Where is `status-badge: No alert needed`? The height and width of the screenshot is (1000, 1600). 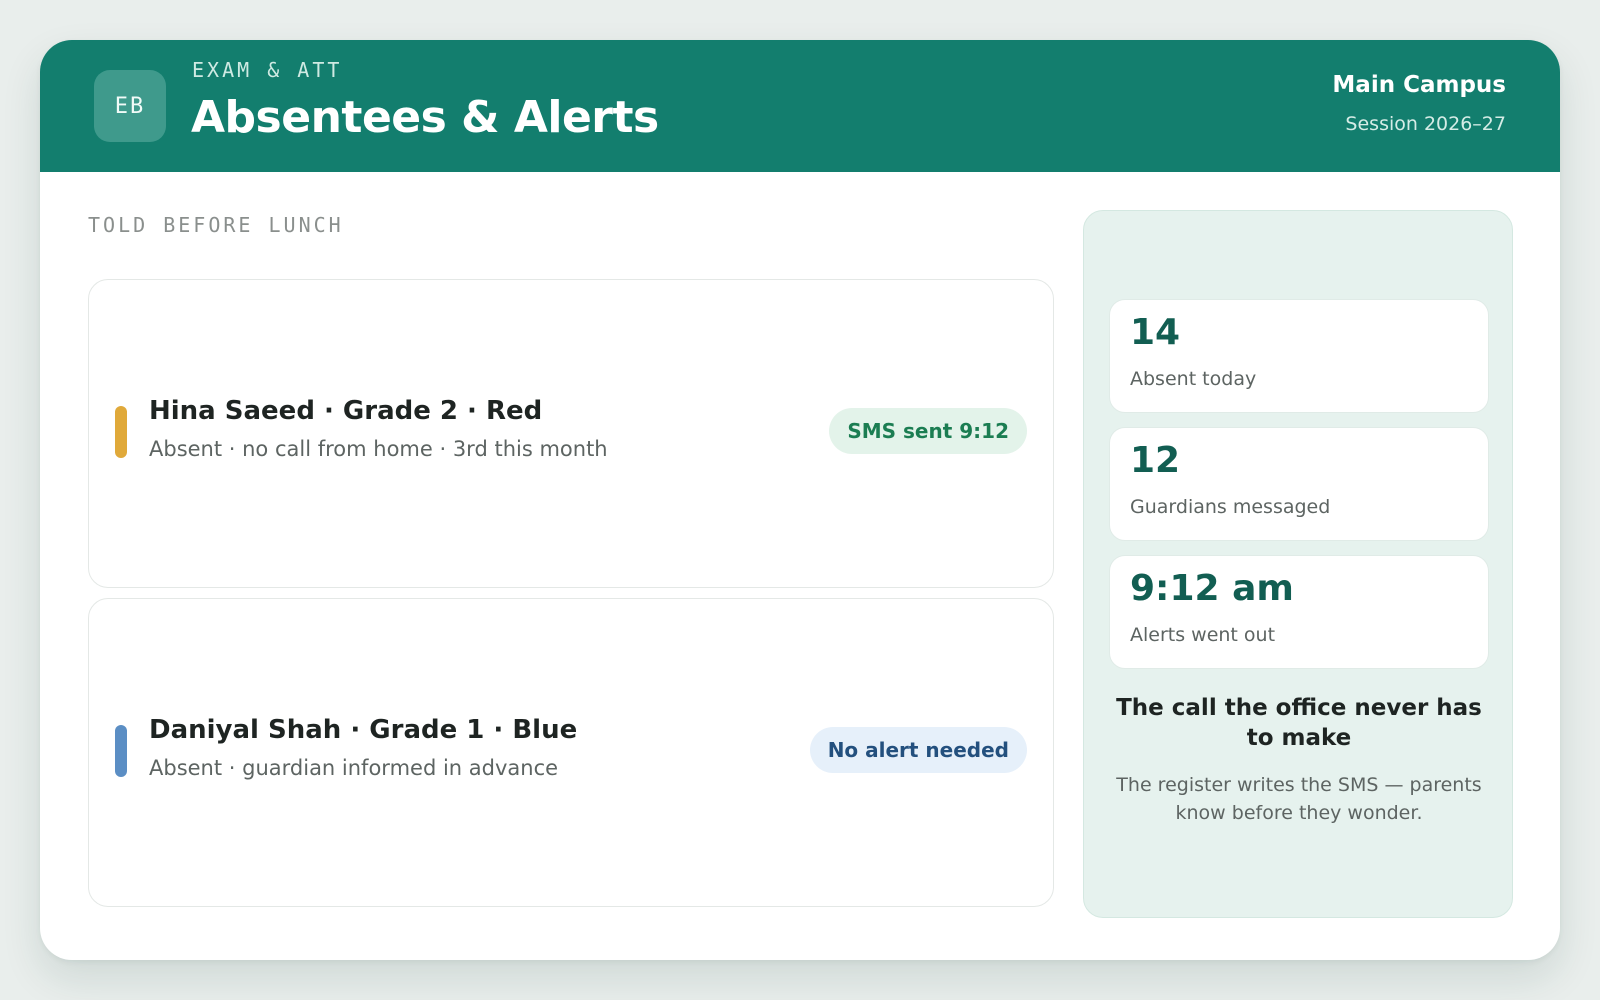
status-badge: No alert needed is located at coordinates (918, 750).